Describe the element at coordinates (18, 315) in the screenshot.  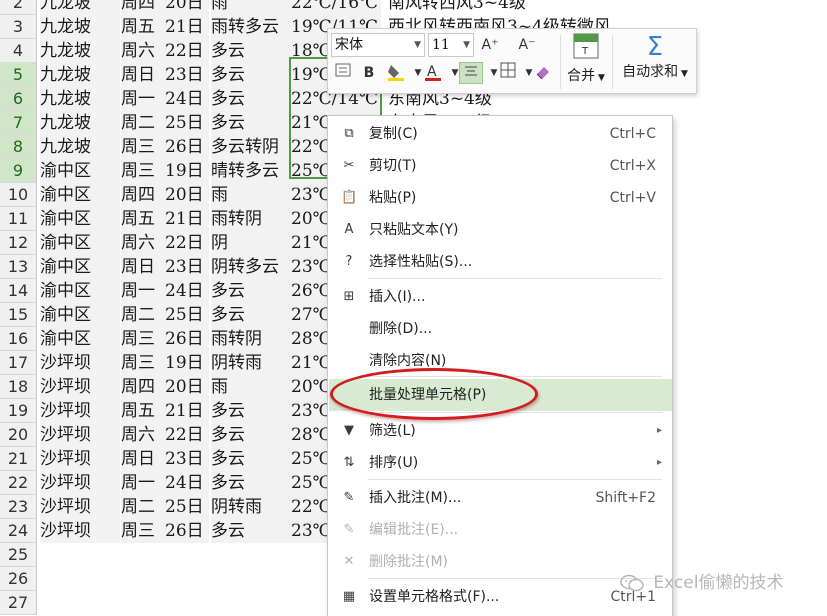
I see `row-header: 15` at that location.